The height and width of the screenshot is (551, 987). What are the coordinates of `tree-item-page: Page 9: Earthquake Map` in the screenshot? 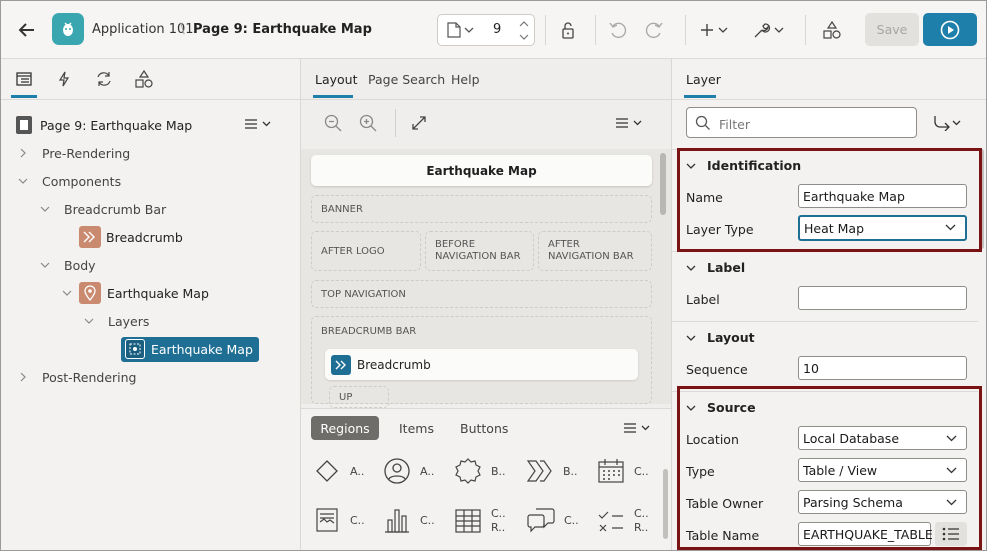 It's located at (102, 125).